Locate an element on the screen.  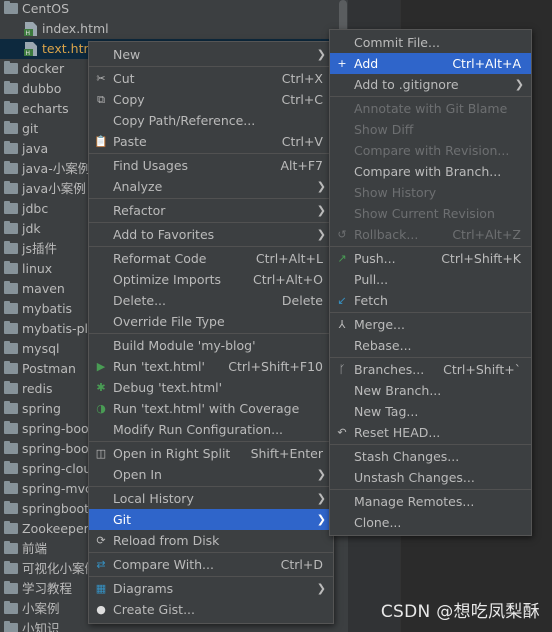
menu-item-diagrams: ▦ Diagrams ❯ is located at coordinates (211, 588).